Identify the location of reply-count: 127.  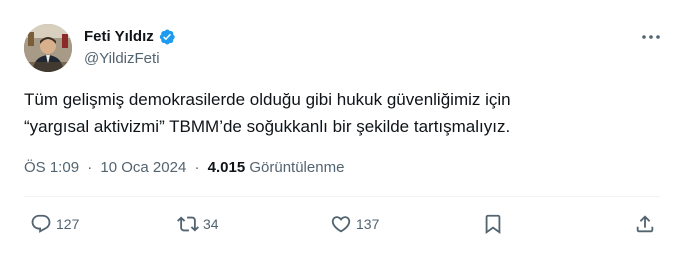
(68, 224).